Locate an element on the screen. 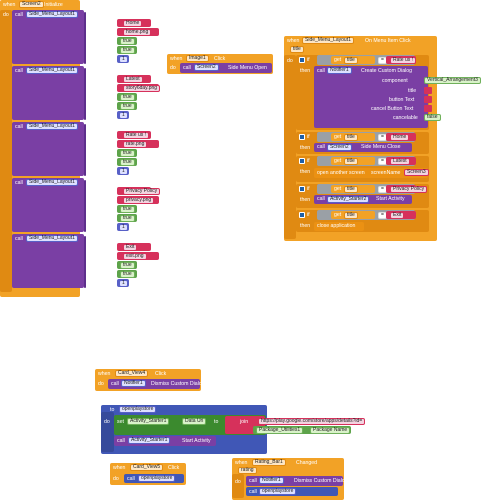 The width and height of the screenshot is (489, 500). cancelable-arg-label: cancelable is located at coordinates (405, 118).